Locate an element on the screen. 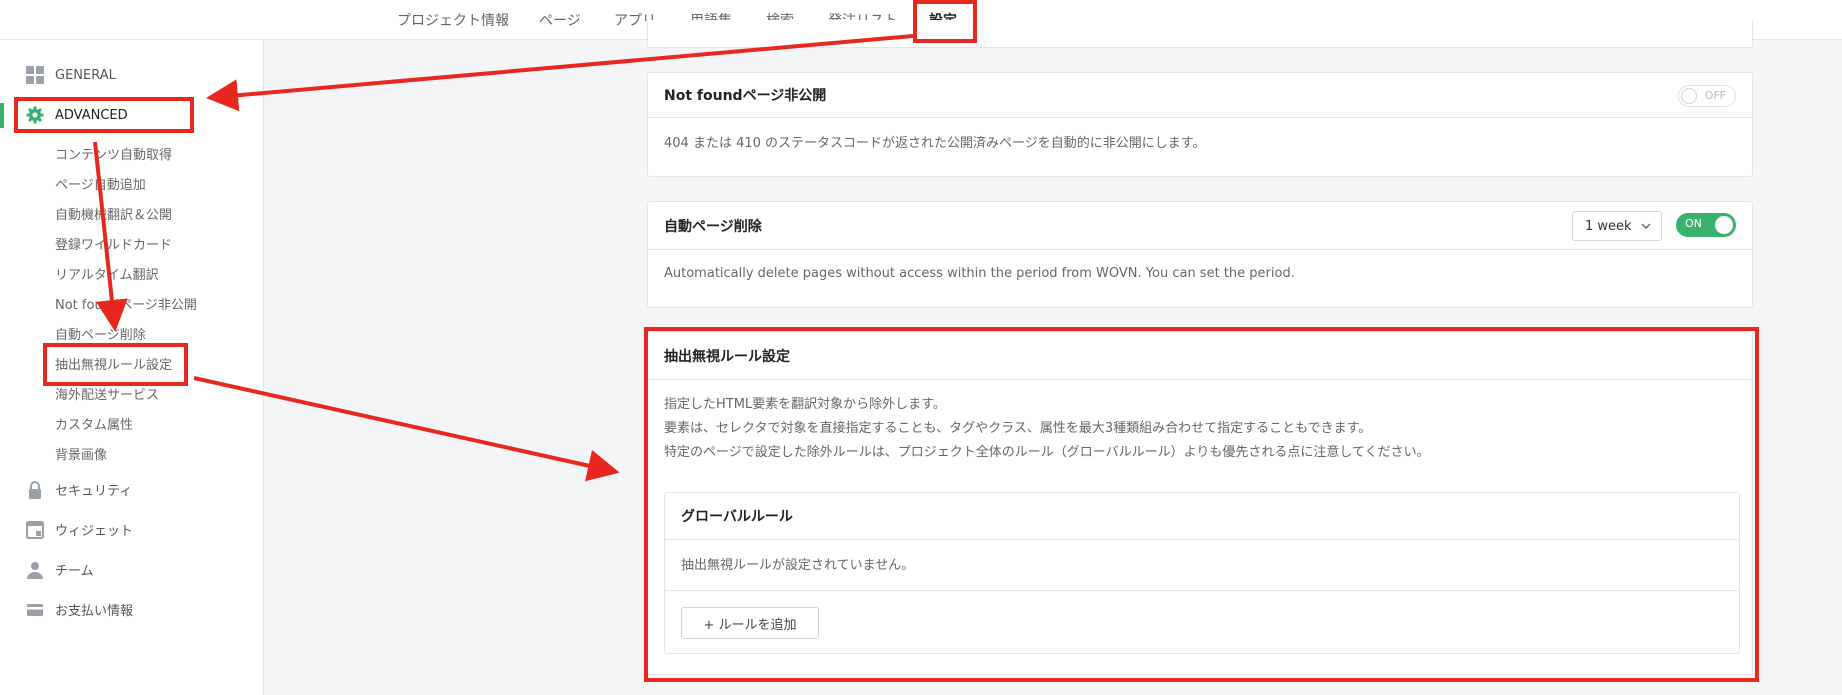  auto-delete-toggle: ON is located at coordinates (1706, 225).